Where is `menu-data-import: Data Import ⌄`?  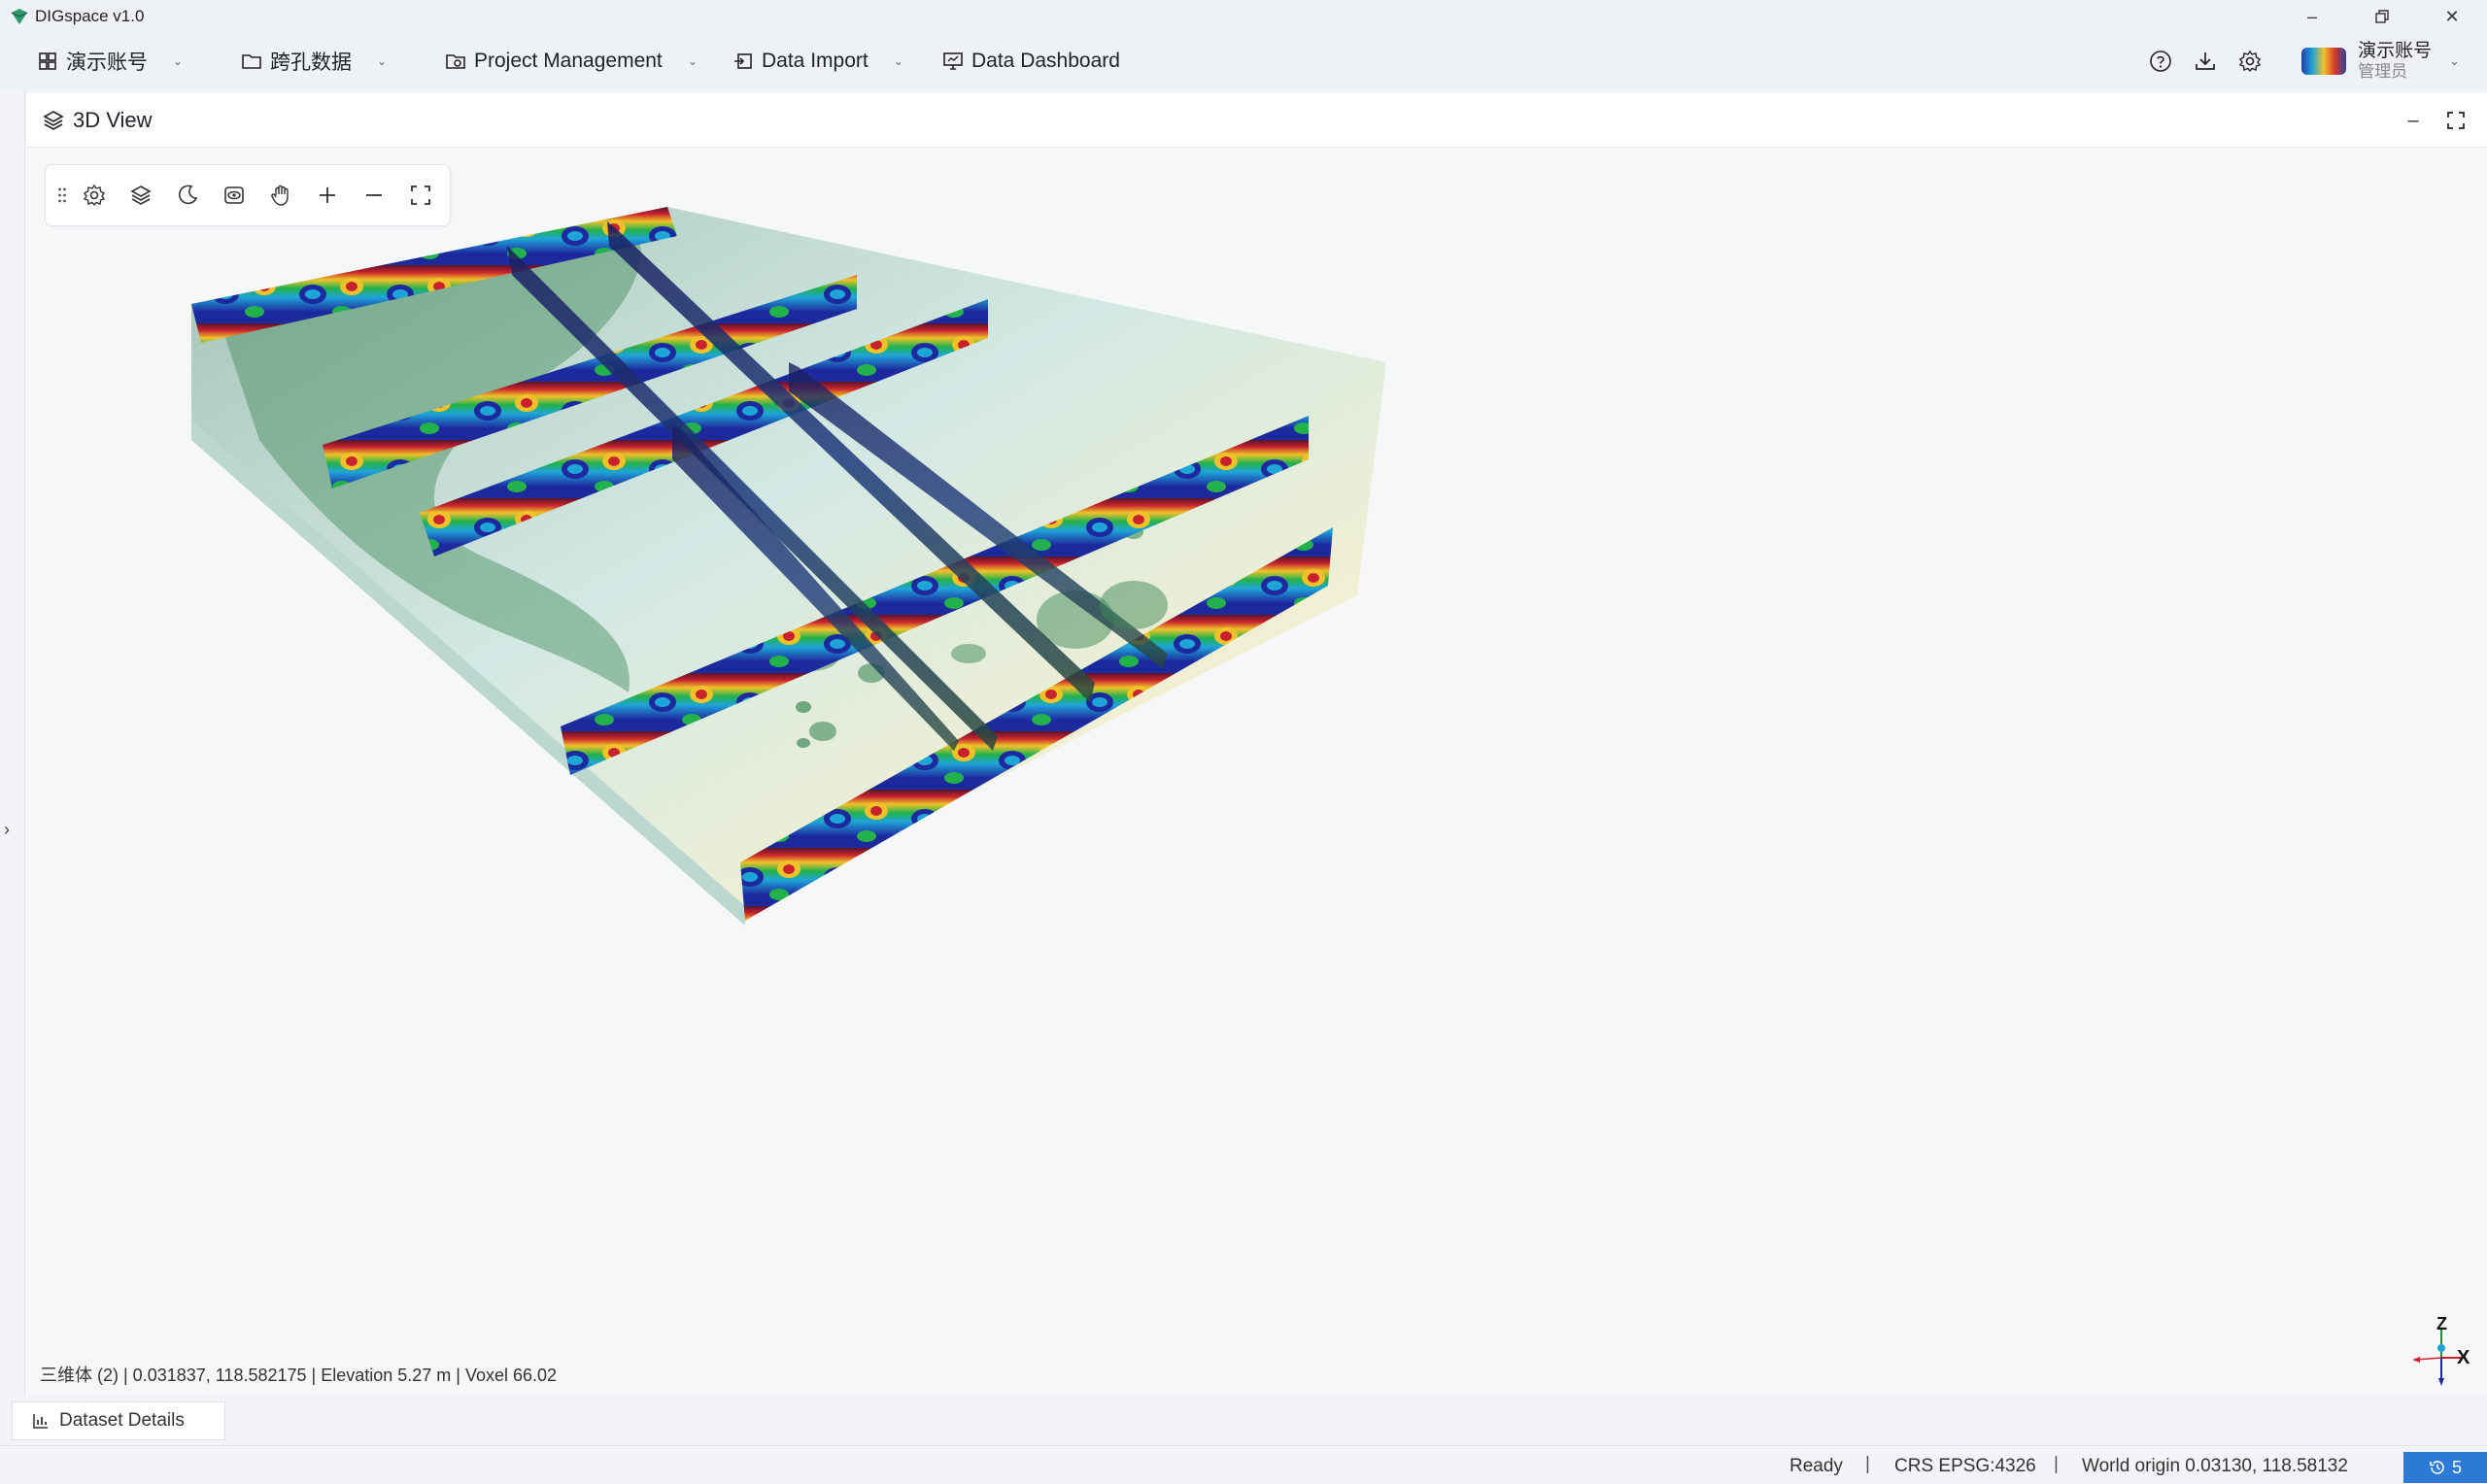
menu-data-import: Data Import ⌄ is located at coordinates (817, 61).